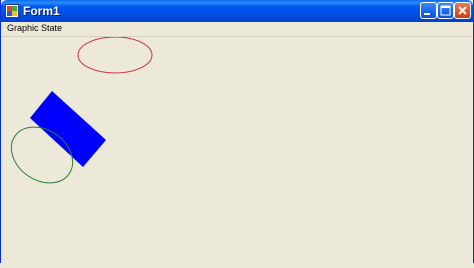  Describe the element at coordinates (427, 14) in the screenshot. I see `minimize-icon` at that location.